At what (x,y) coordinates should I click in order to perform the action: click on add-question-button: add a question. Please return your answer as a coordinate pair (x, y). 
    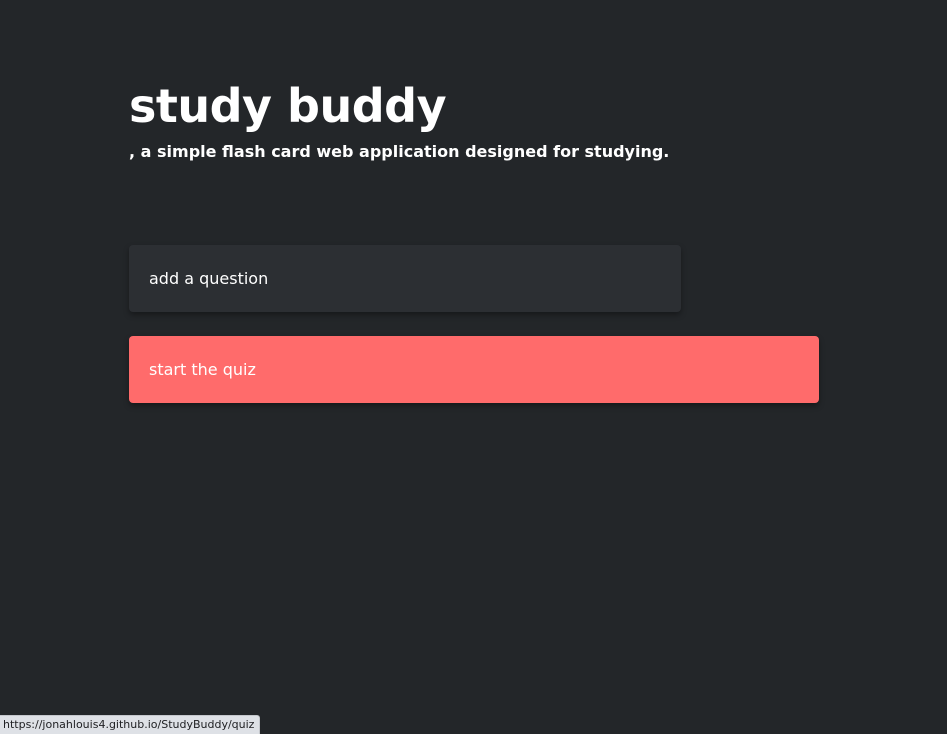
    Looking at the image, I should click on (405, 278).